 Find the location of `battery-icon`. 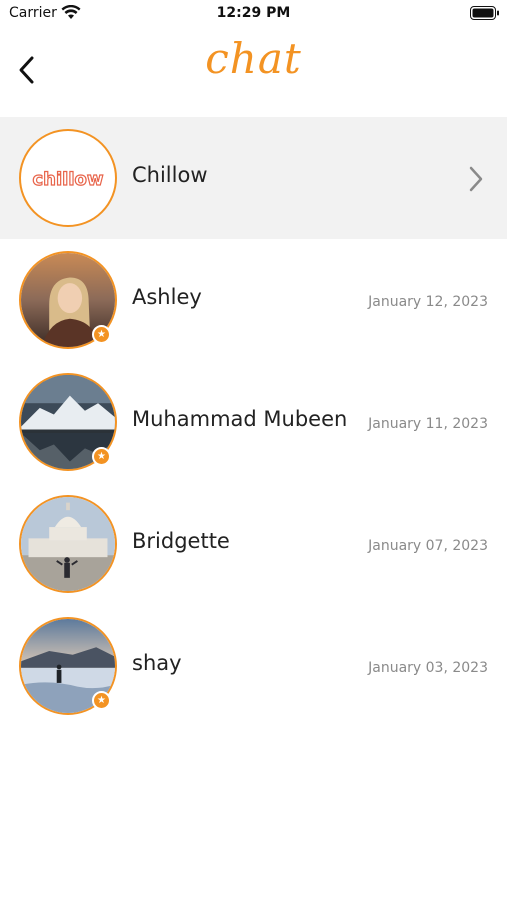

battery-icon is located at coordinates (484, 13).